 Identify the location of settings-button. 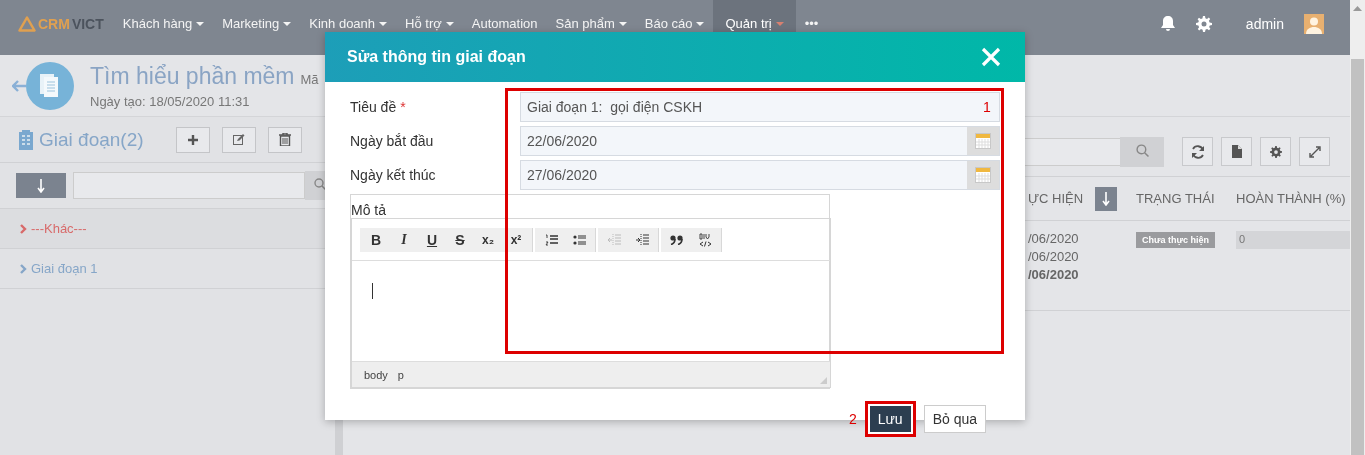
(1275, 151).